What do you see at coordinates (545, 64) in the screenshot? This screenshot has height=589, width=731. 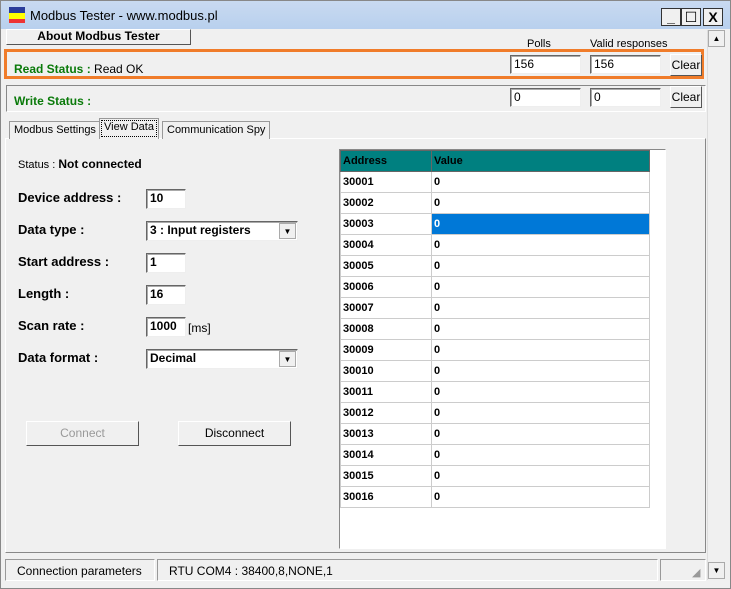 I see `read-polls-field: 156` at bounding box center [545, 64].